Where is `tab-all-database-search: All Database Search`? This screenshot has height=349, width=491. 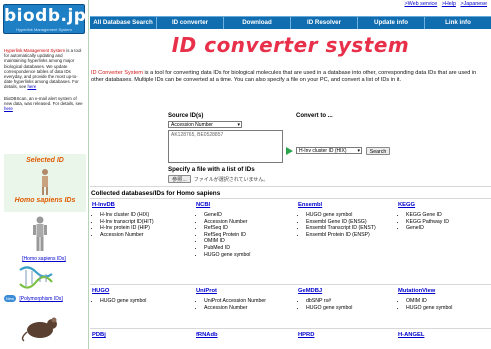 tab-all-database-search: All Database Search is located at coordinates (123, 23).